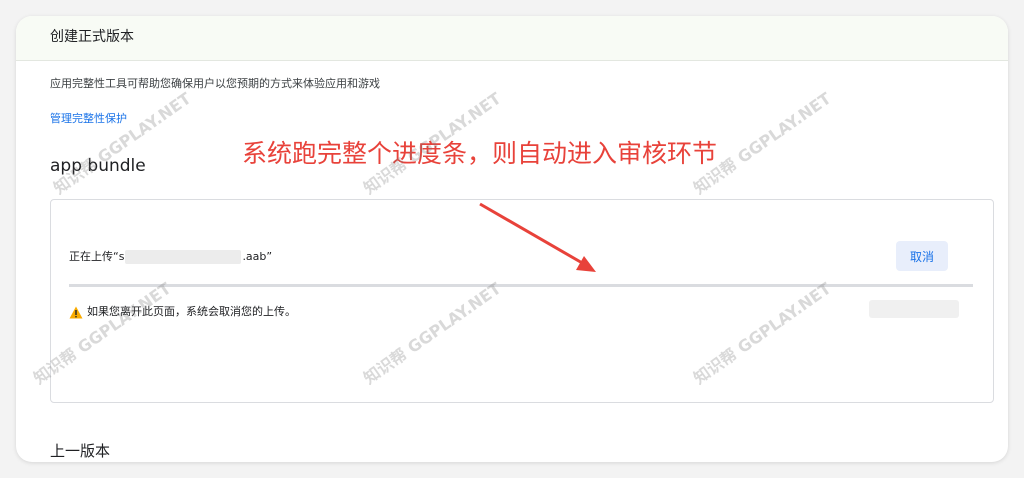  Describe the element at coordinates (257, 256) in the screenshot. I see `upload-suffix: .aab”` at that location.